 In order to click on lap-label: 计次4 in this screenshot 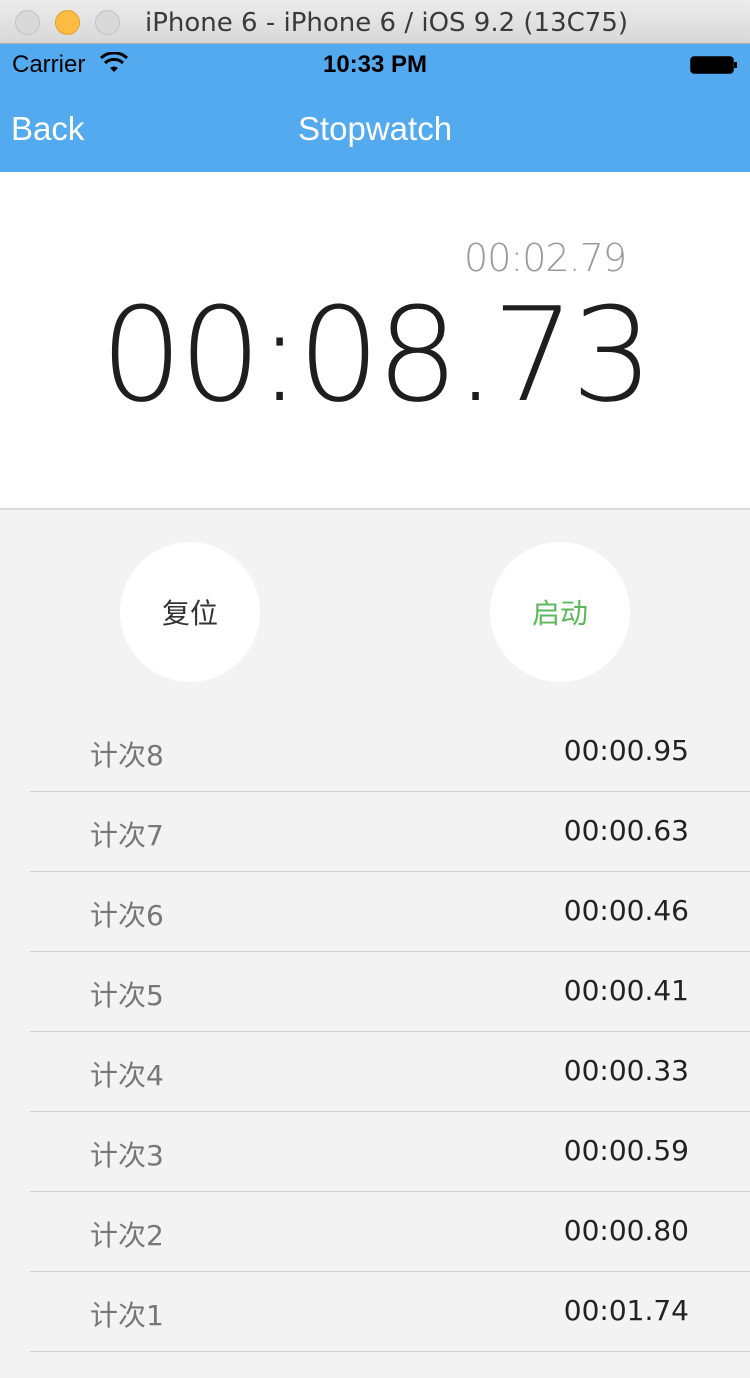, I will do `click(127, 1075)`.